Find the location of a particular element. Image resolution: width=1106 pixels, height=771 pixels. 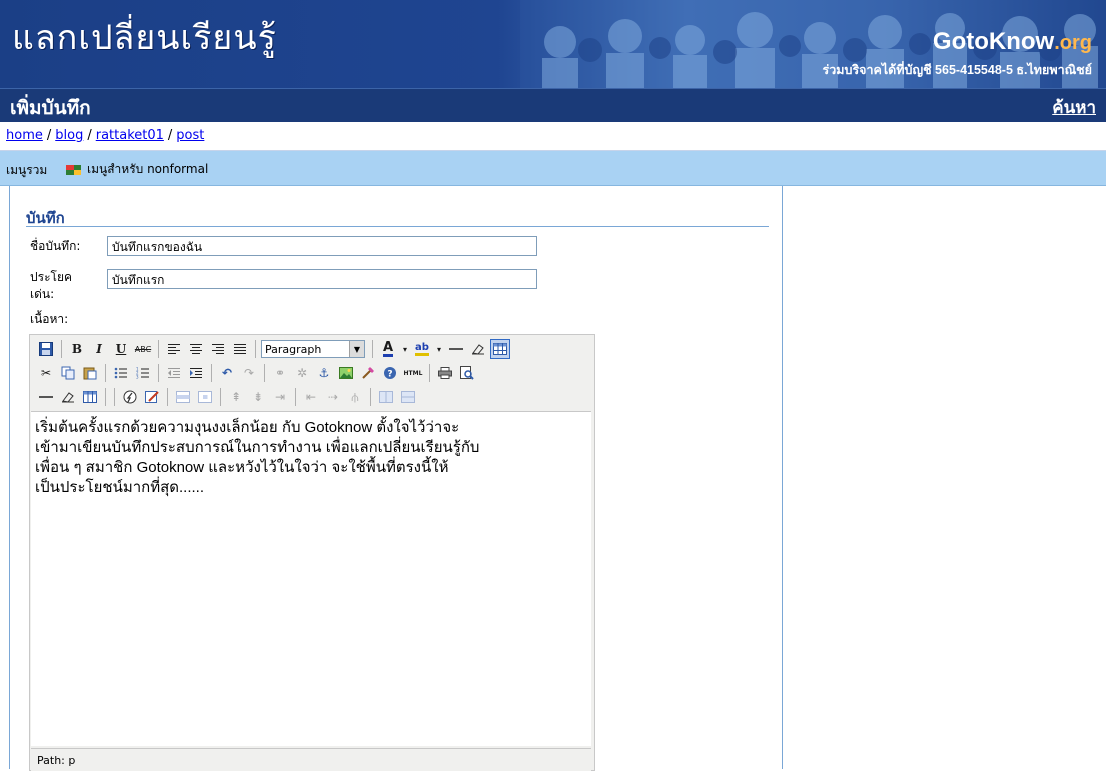

print-icon is located at coordinates (445, 373).